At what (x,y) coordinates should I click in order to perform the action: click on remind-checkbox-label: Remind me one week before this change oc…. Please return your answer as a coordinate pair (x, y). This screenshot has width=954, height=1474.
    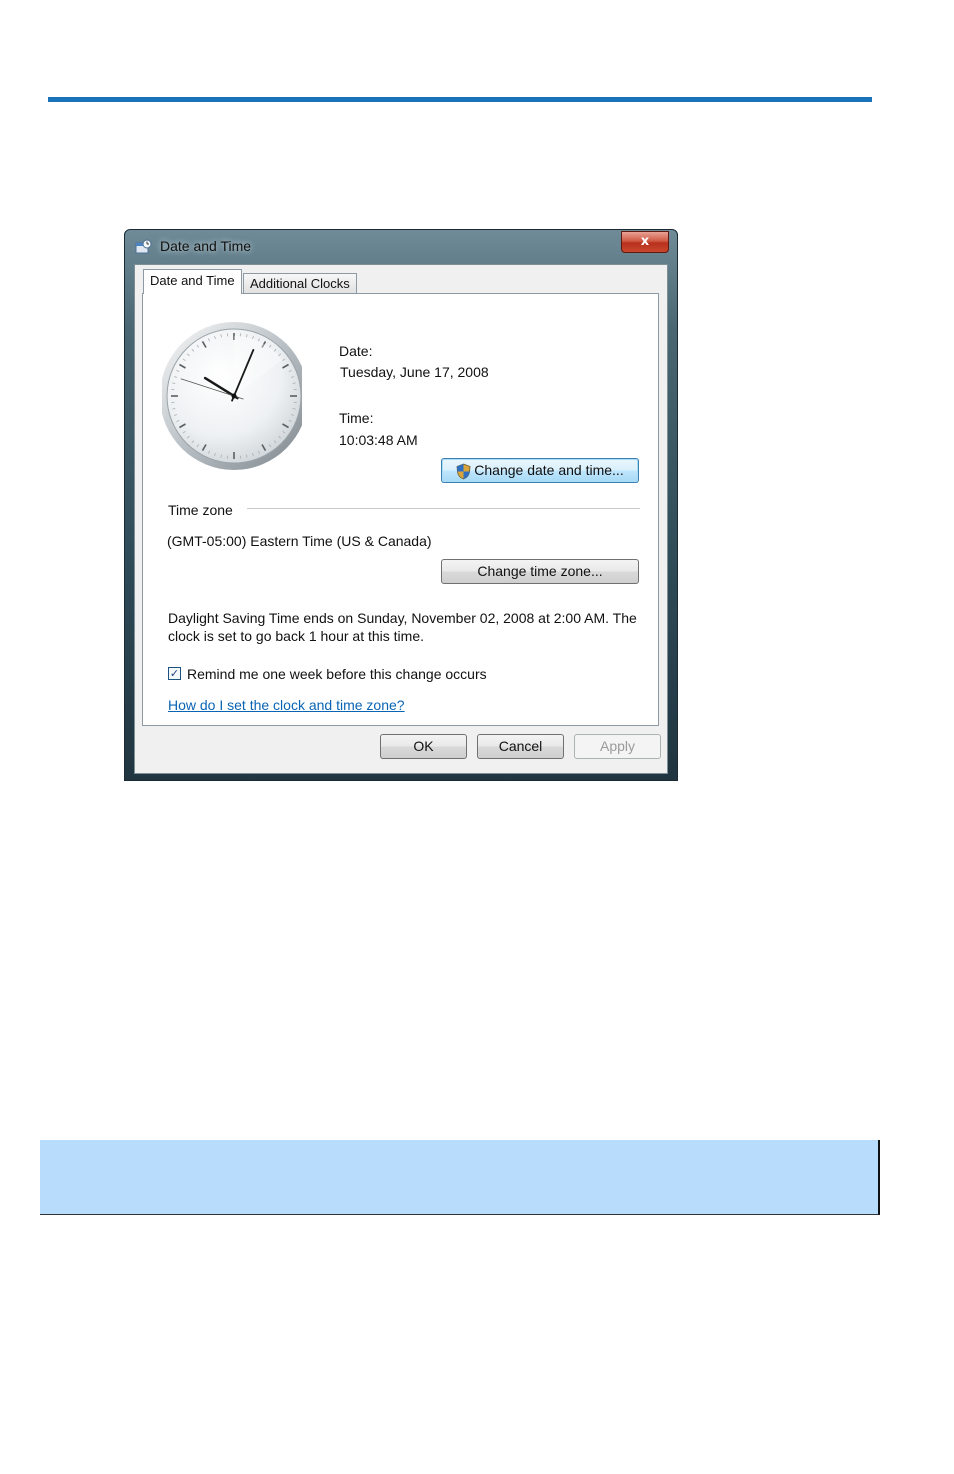
    Looking at the image, I should click on (337, 674).